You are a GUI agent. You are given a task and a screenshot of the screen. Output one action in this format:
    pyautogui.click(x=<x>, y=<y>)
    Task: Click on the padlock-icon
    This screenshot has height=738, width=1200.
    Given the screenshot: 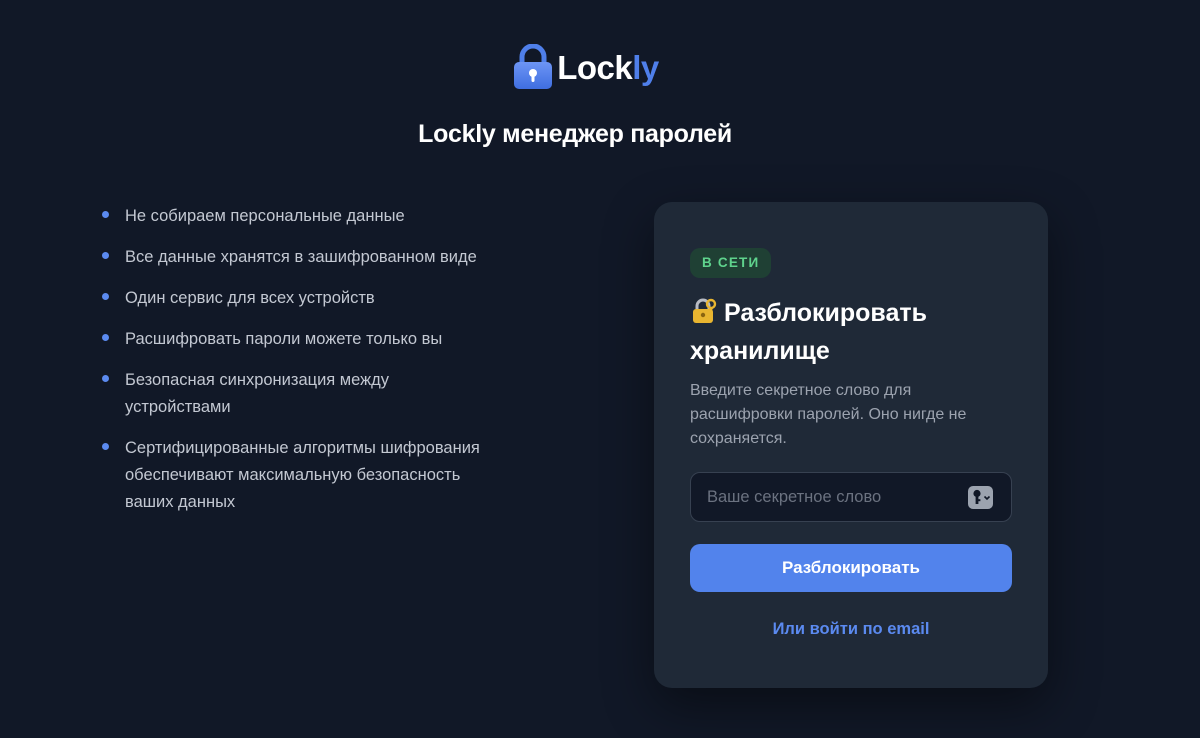 What is the action you would take?
    pyautogui.click(x=533, y=66)
    